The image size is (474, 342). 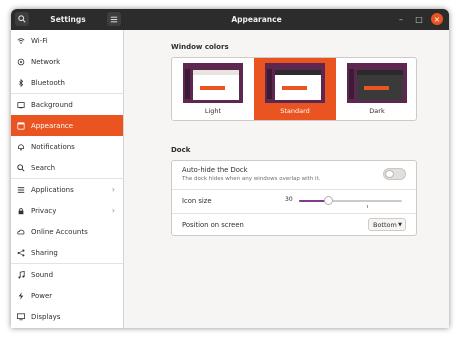 I want to click on sidebar-item-notifications: Notifications, so click(x=67, y=146).